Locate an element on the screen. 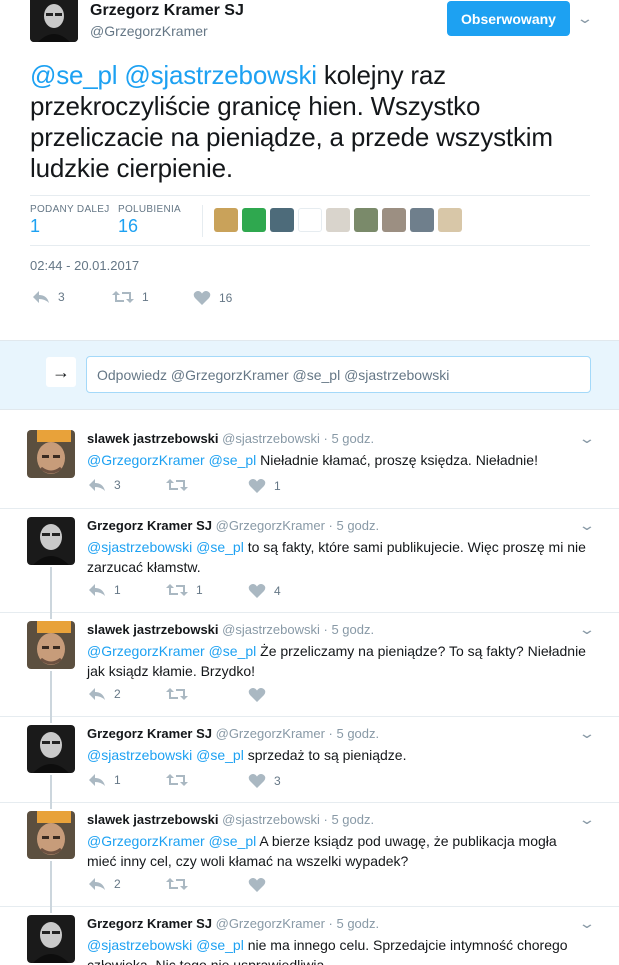 Image resolution: width=619 pixels, height=965 pixels. following-button: Obserwowany is located at coordinates (508, 18).